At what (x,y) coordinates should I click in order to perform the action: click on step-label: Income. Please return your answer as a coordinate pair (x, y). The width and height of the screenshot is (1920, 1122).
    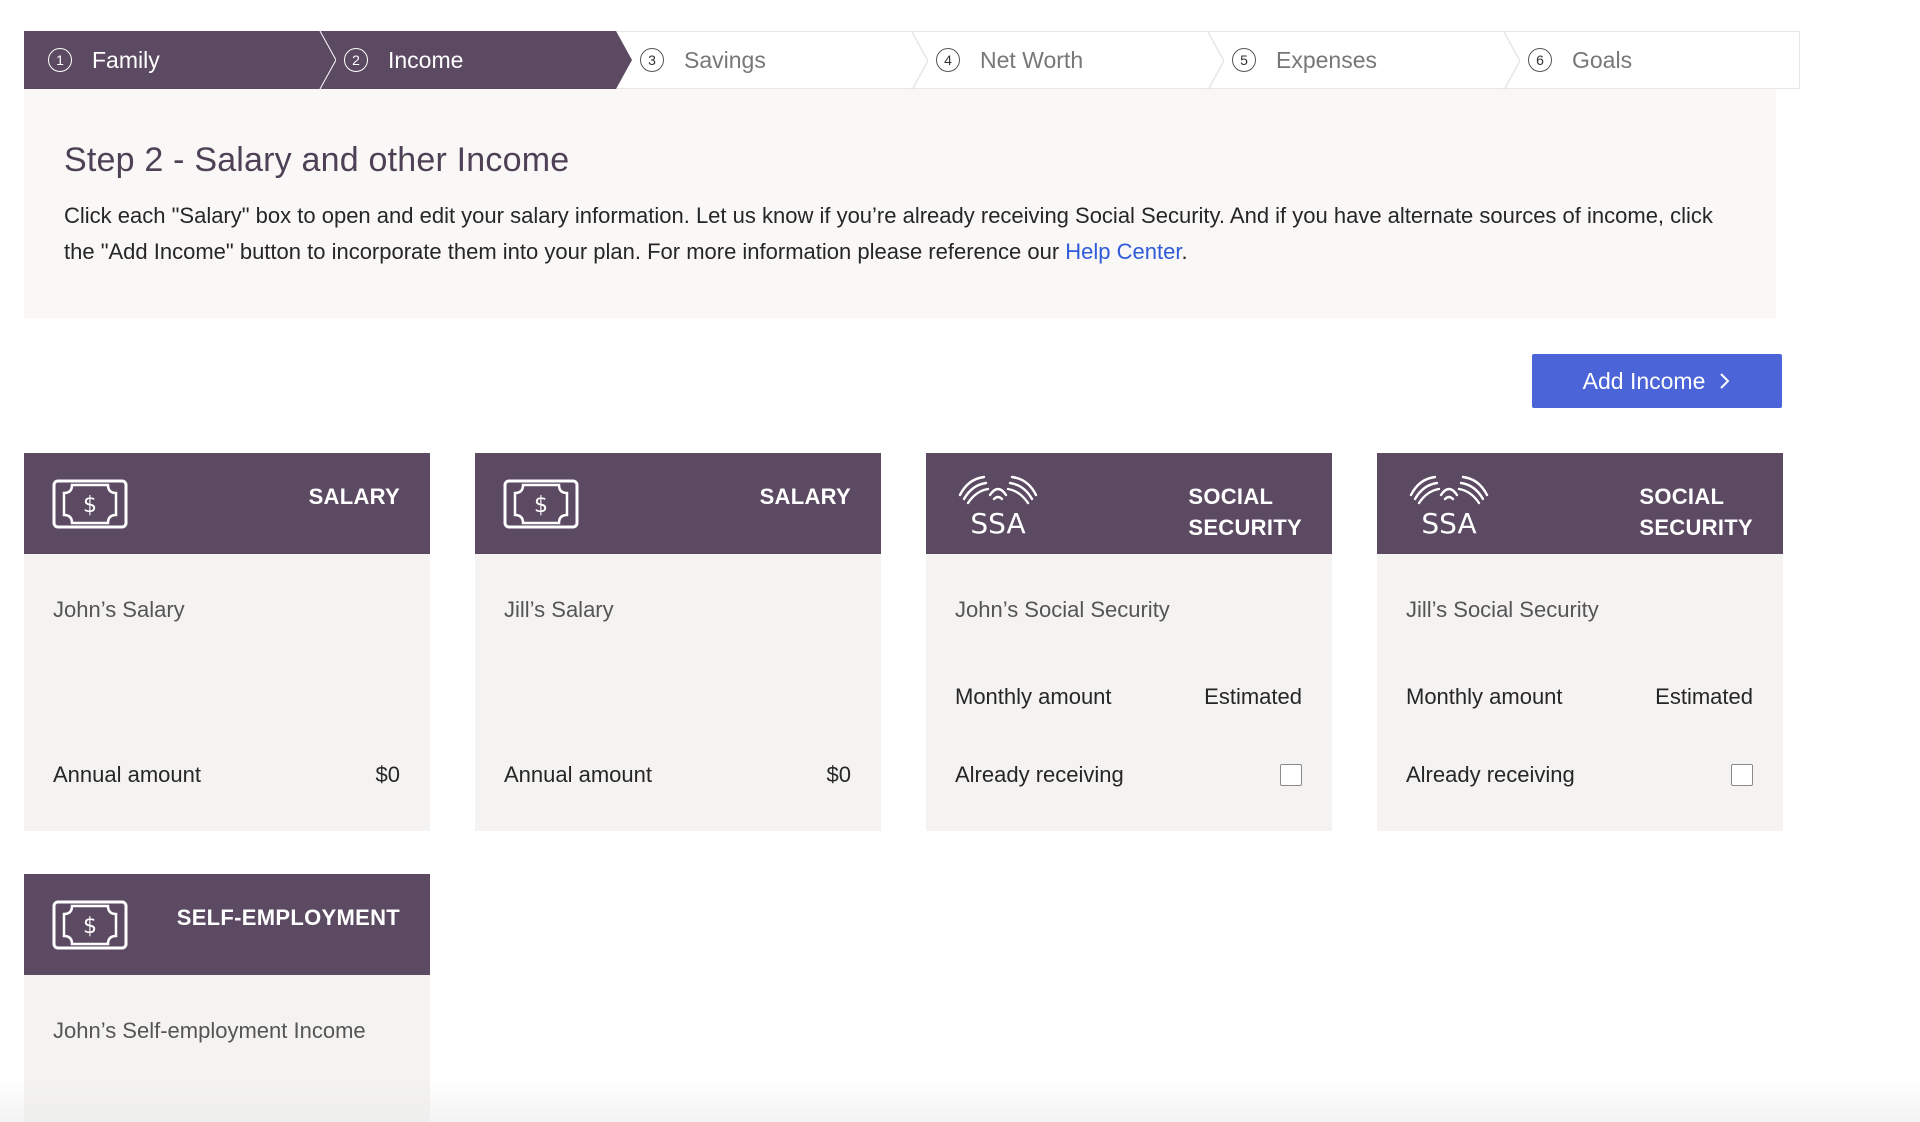
    Looking at the image, I should click on (426, 59).